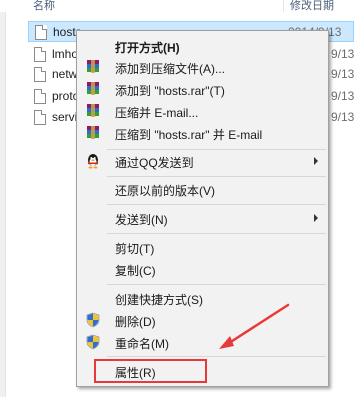 The image size is (354, 397). I want to click on annotation-arrow-icon, so click(254, 326).